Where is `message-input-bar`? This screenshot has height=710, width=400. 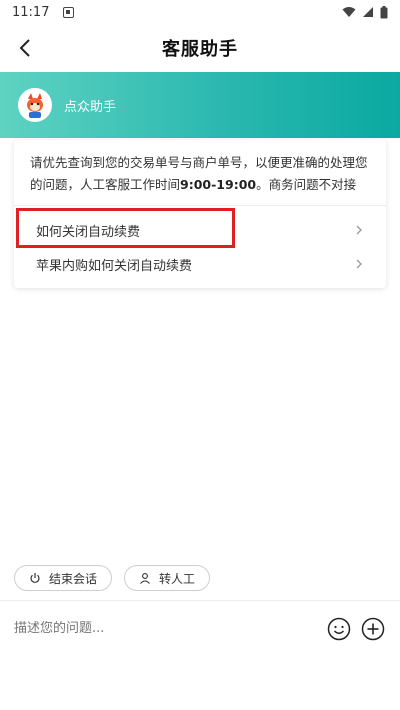
message-input-bar is located at coordinates (200, 628).